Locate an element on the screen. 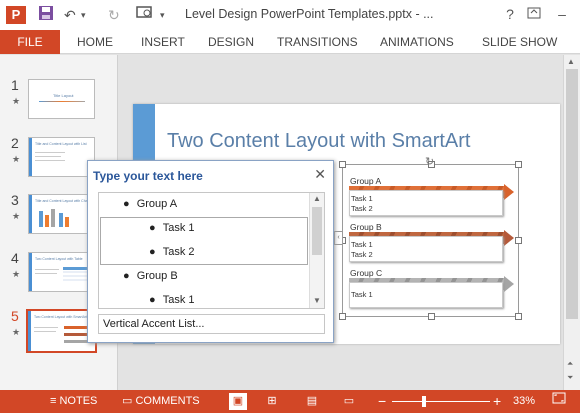 This screenshot has width=580, height=413. save-icon is located at coordinates (46, 15).